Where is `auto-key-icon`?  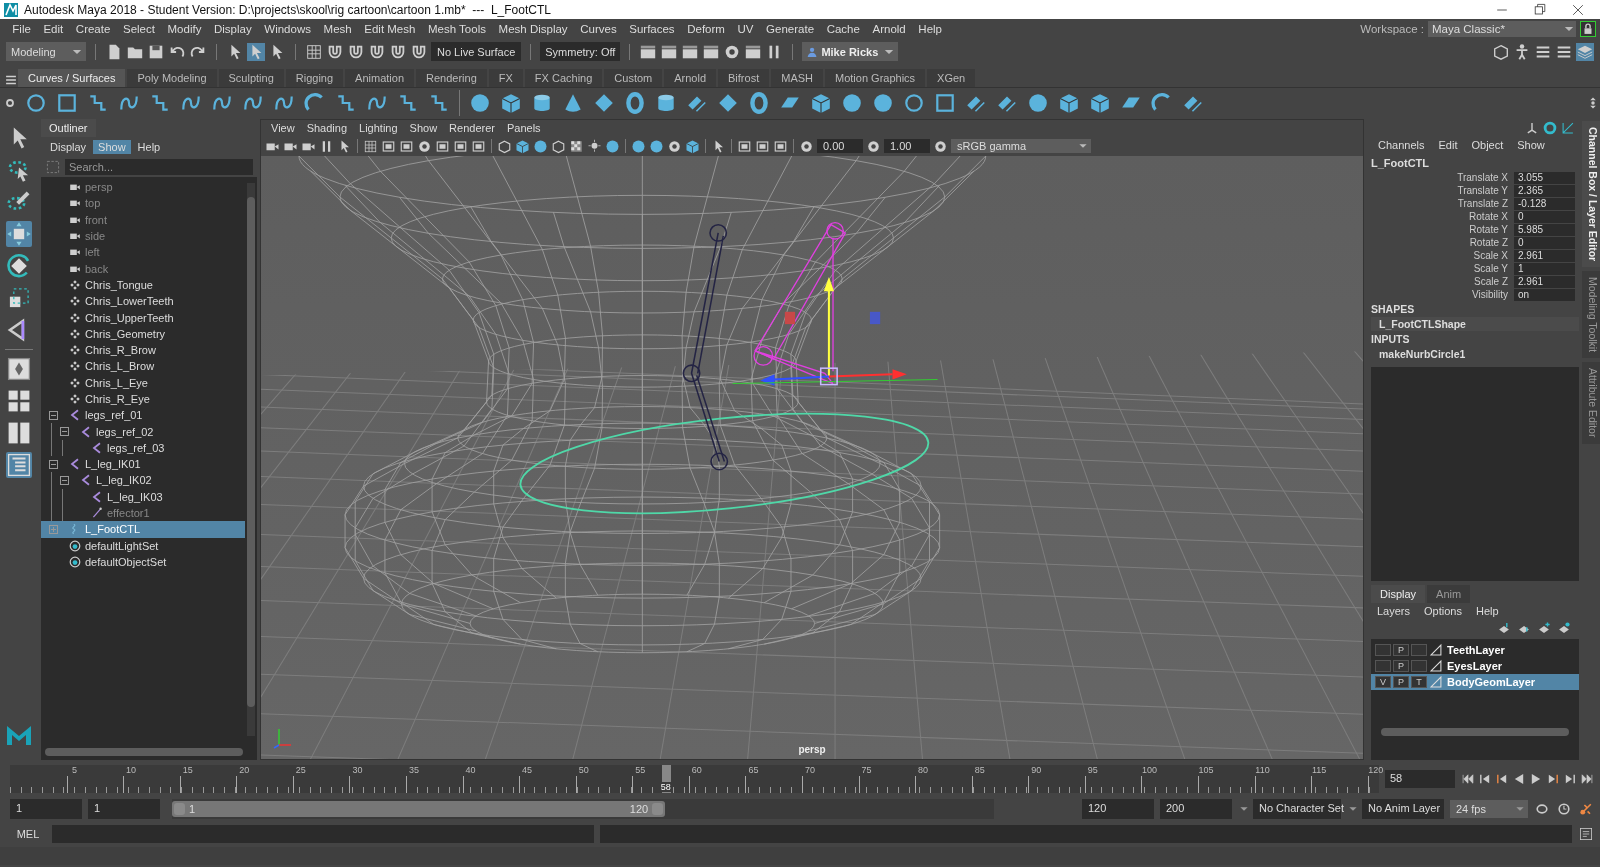 auto-key-icon is located at coordinates (1586, 809).